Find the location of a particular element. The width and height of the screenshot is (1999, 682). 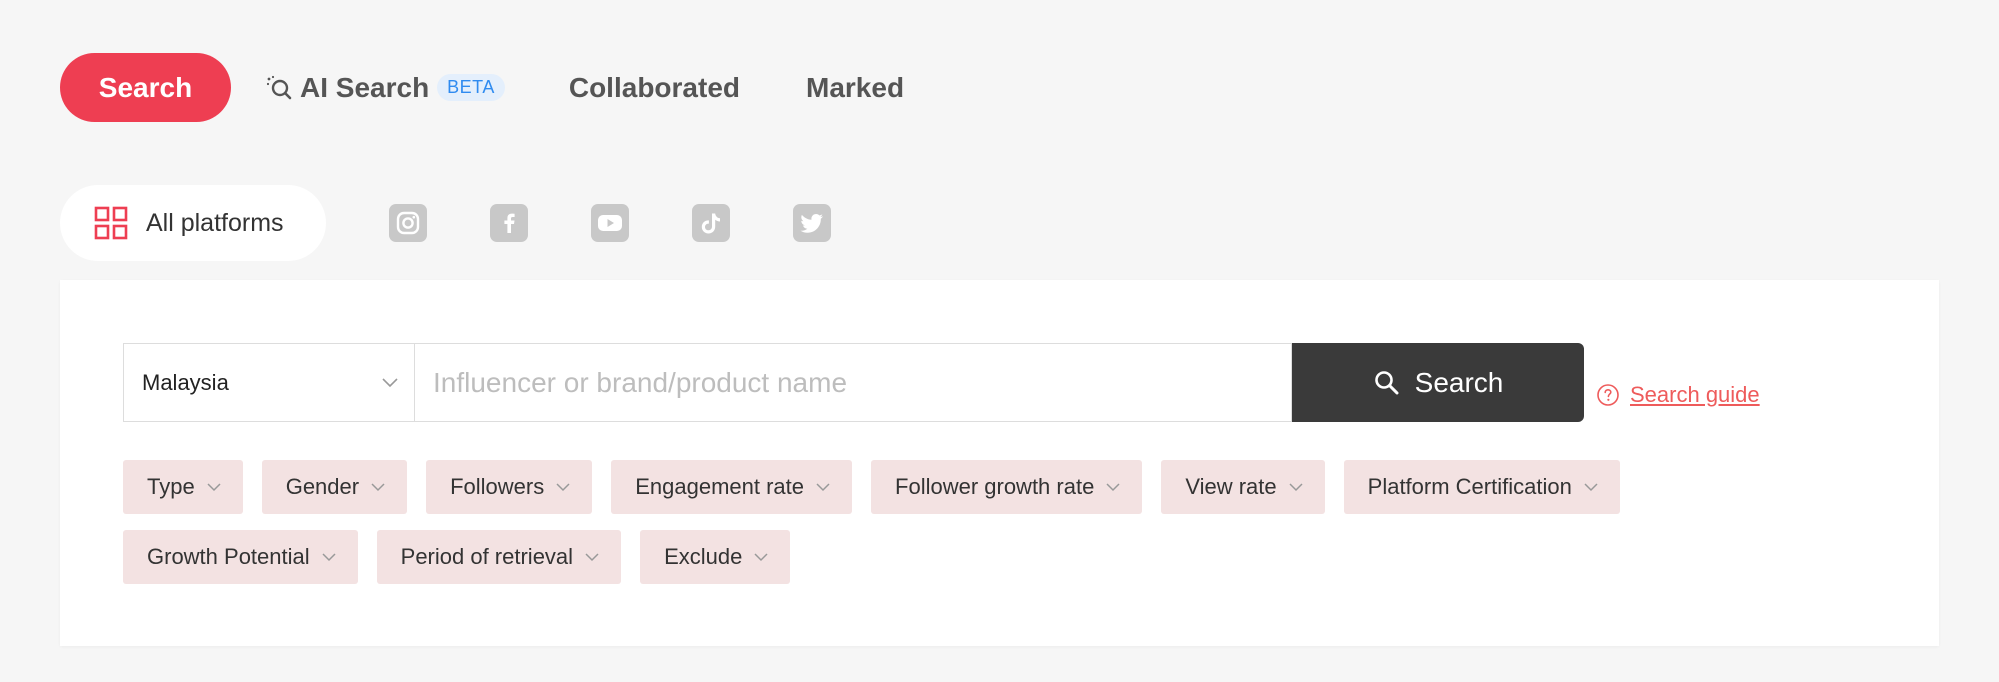

filter-chip-label: Exclude is located at coordinates (703, 556).